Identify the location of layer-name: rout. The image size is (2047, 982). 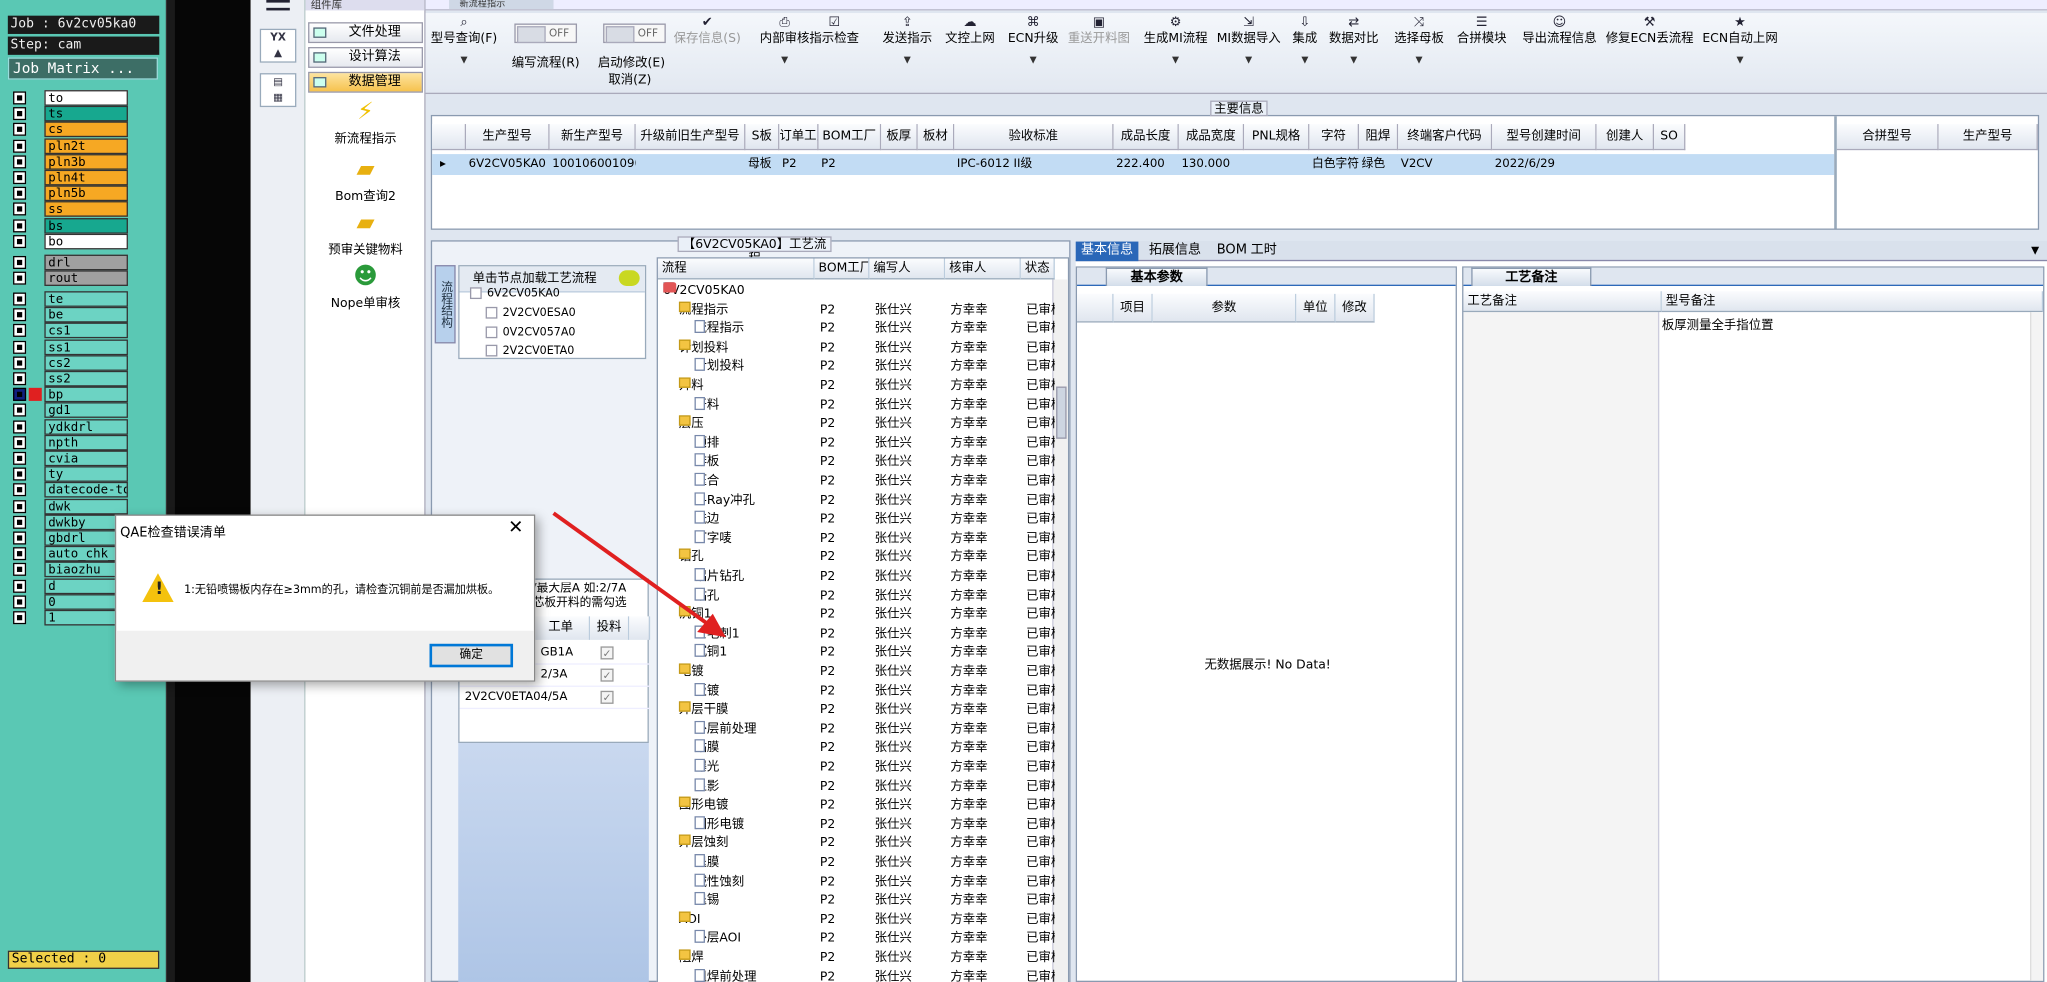
(86, 278).